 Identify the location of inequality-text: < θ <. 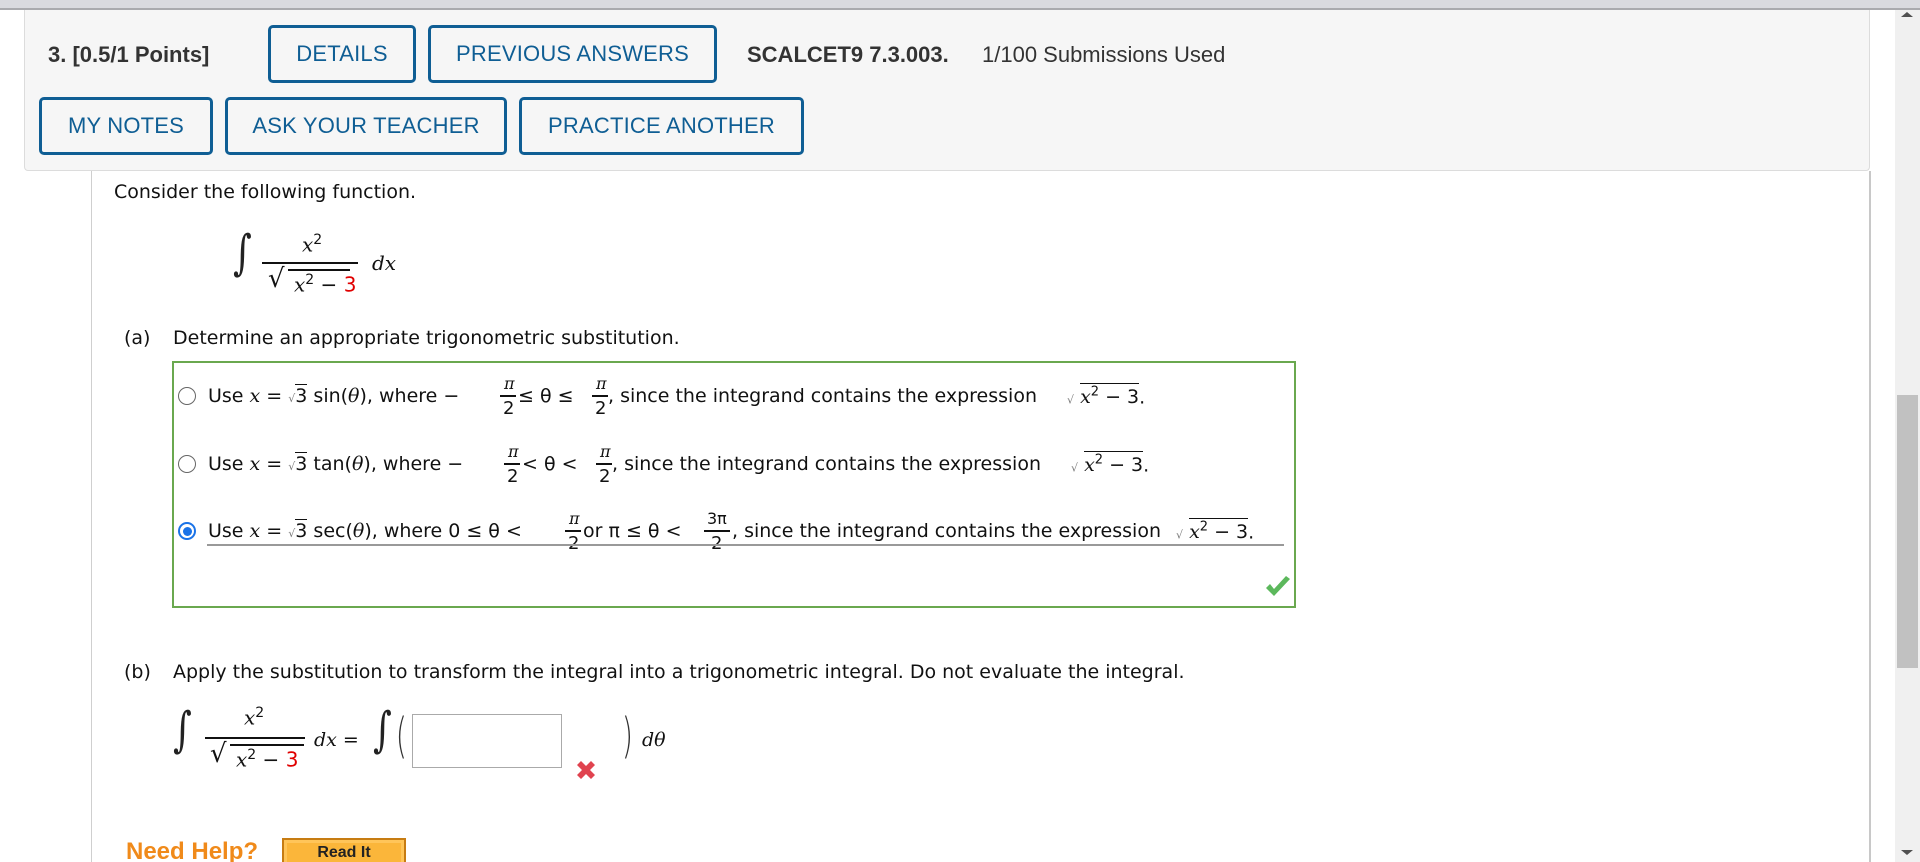
(550, 464).